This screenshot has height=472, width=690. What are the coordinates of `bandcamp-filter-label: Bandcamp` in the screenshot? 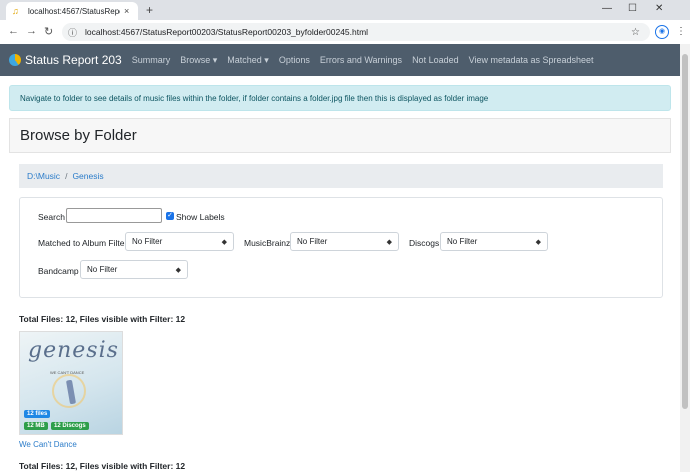 It's located at (58, 271).